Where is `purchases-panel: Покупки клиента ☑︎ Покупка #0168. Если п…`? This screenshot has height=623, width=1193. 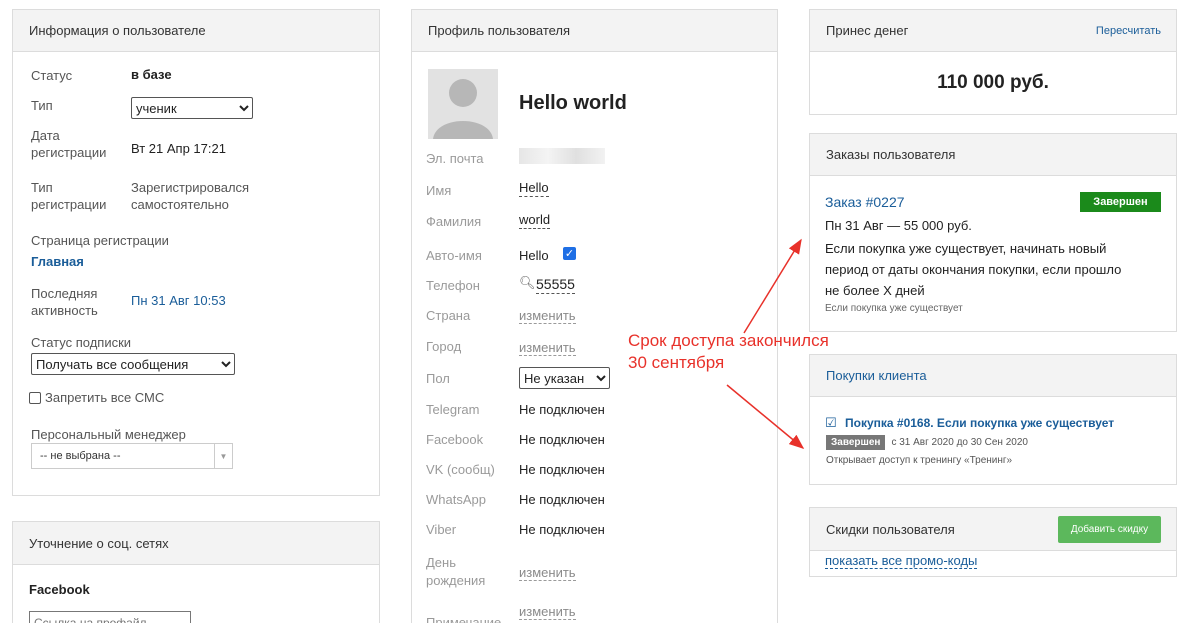 purchases-panel: Покупки клиента ☑︎ Покупка #0168. Если п… is located at coordinates (993, 419).